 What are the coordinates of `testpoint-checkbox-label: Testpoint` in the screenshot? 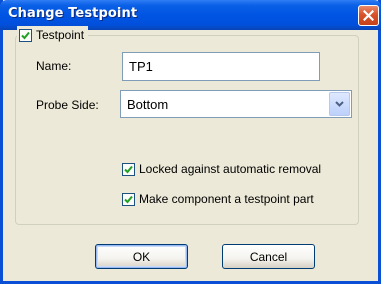 It's located at (60, 35).